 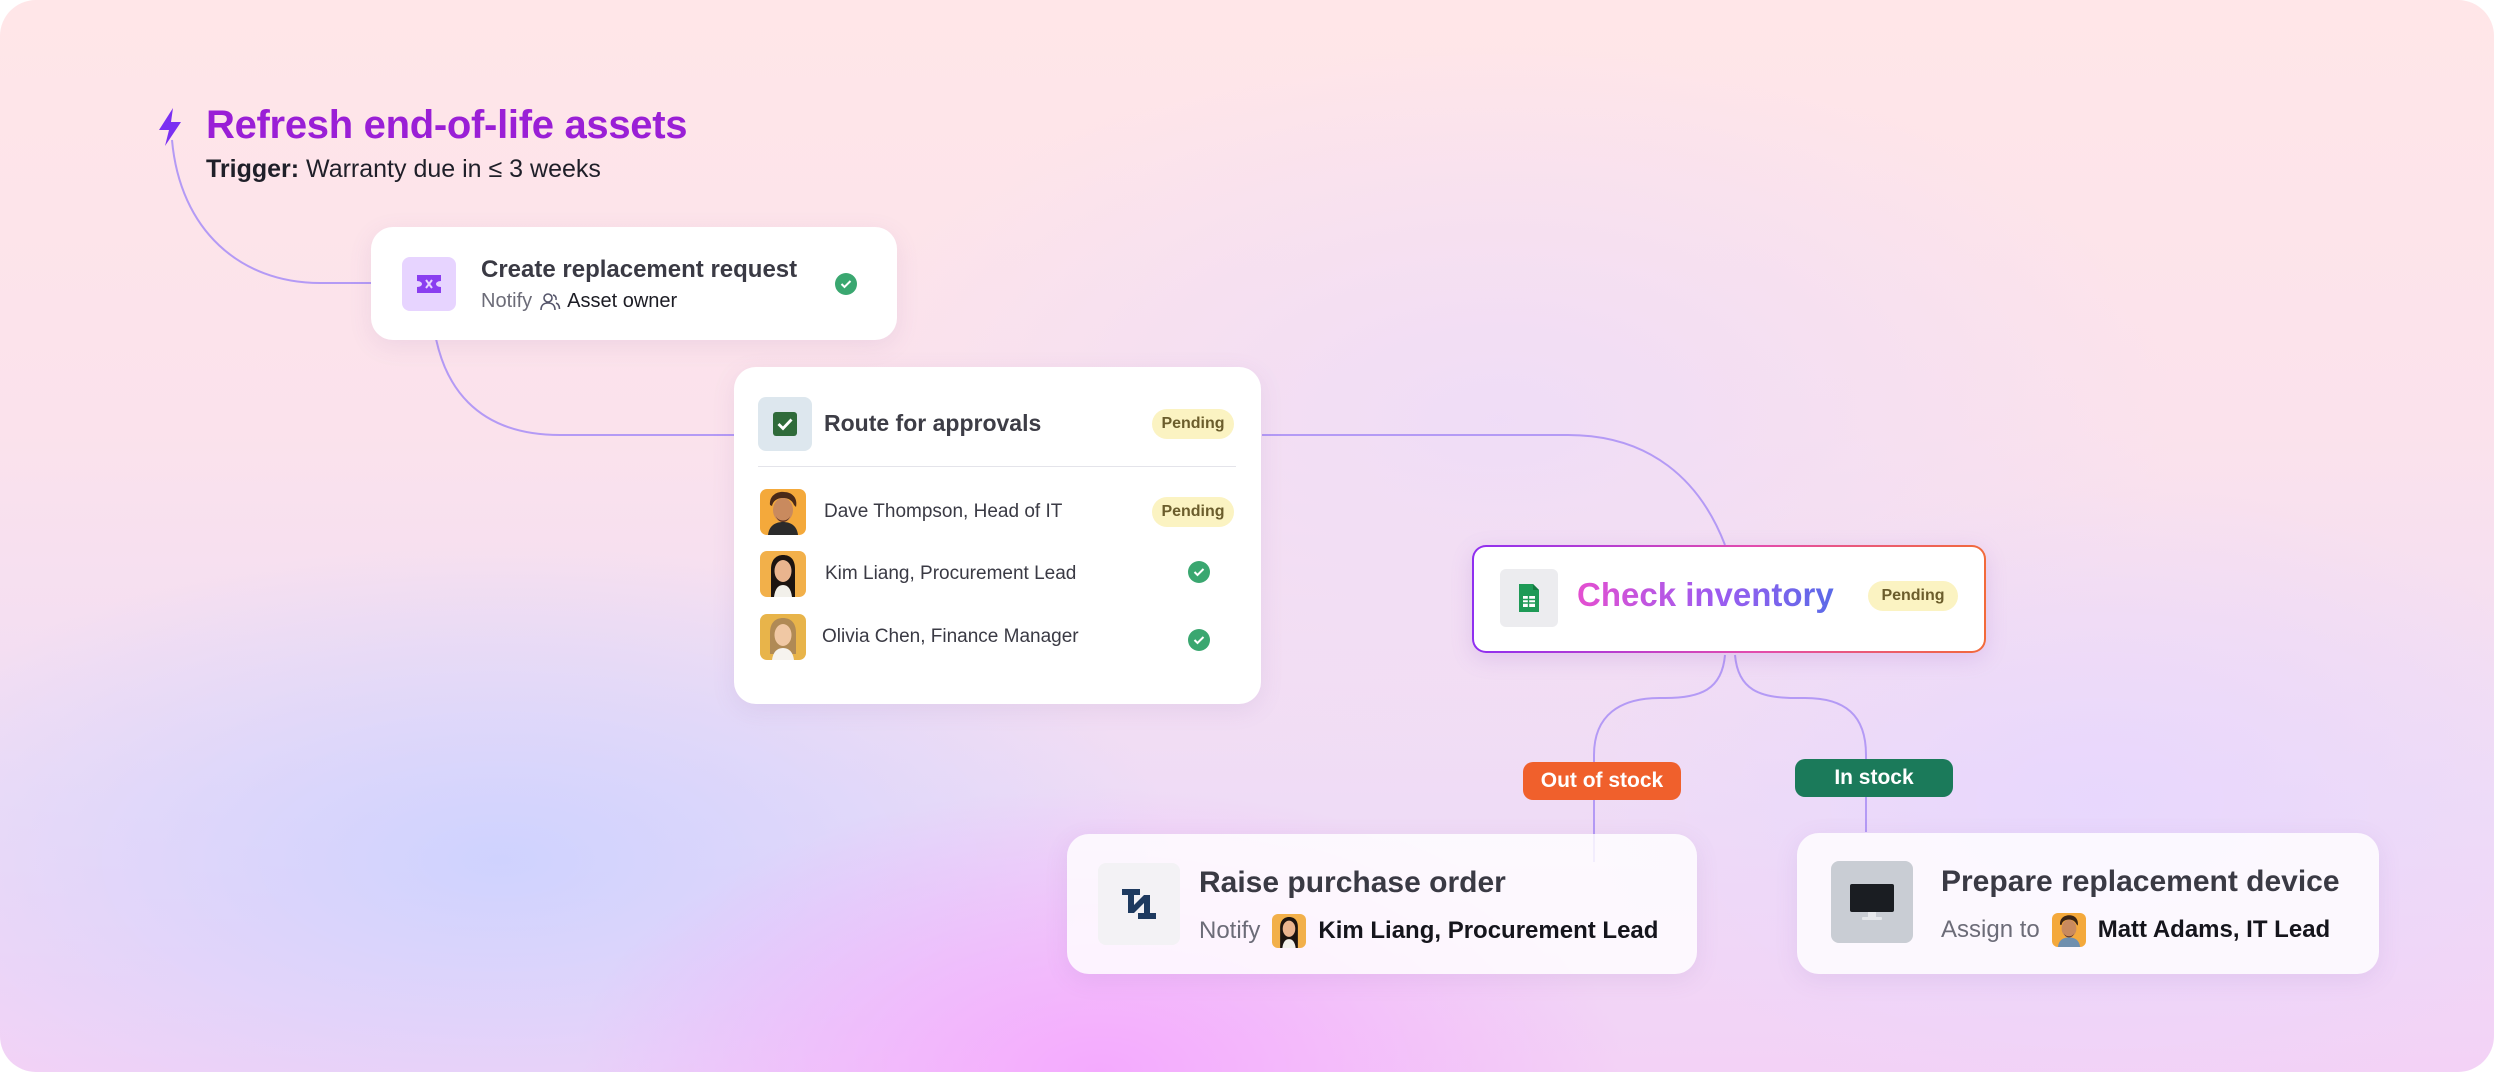 I want to click on out-of-stock-tag: Out of stock, so click(x=1602, y=781).